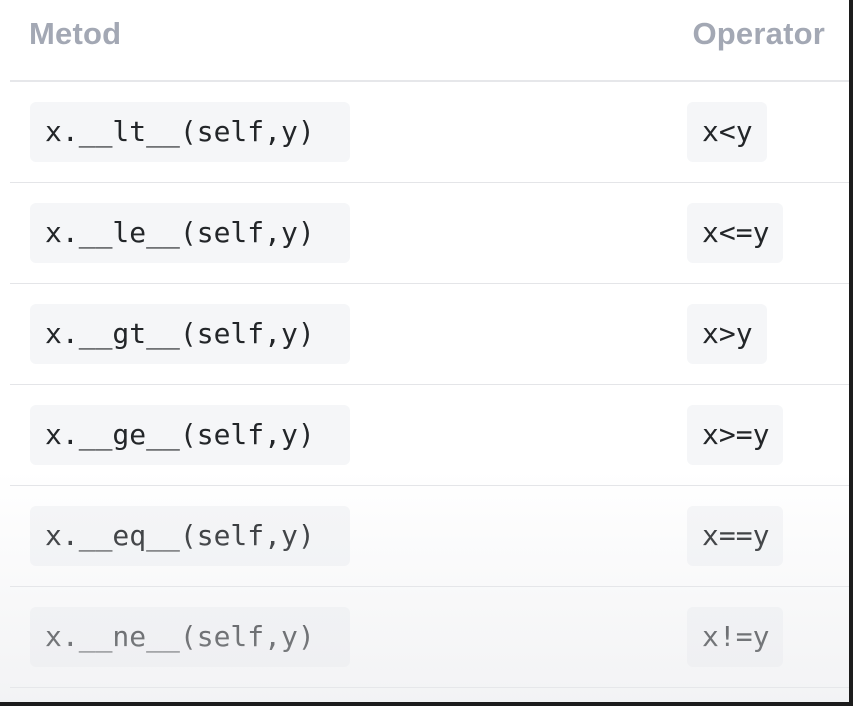 The image size is (853, 706). Describe the element at coordinates (735, 233) in the screenshot. I see `operator-code: x<=y` at that location.